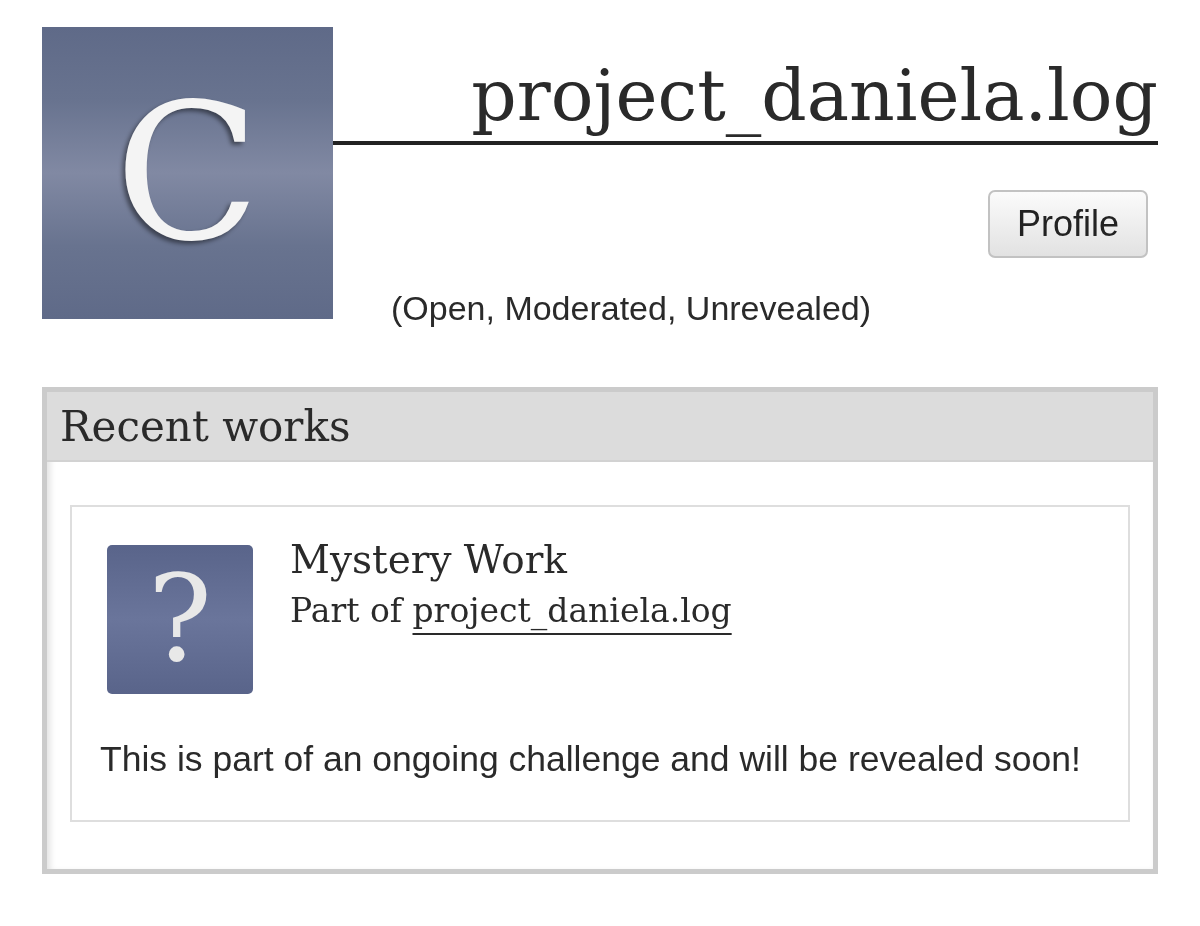  Describe the element at coordinates (180, 619) in the screenshot. I see `mystery-work-icon: ?` at that location.